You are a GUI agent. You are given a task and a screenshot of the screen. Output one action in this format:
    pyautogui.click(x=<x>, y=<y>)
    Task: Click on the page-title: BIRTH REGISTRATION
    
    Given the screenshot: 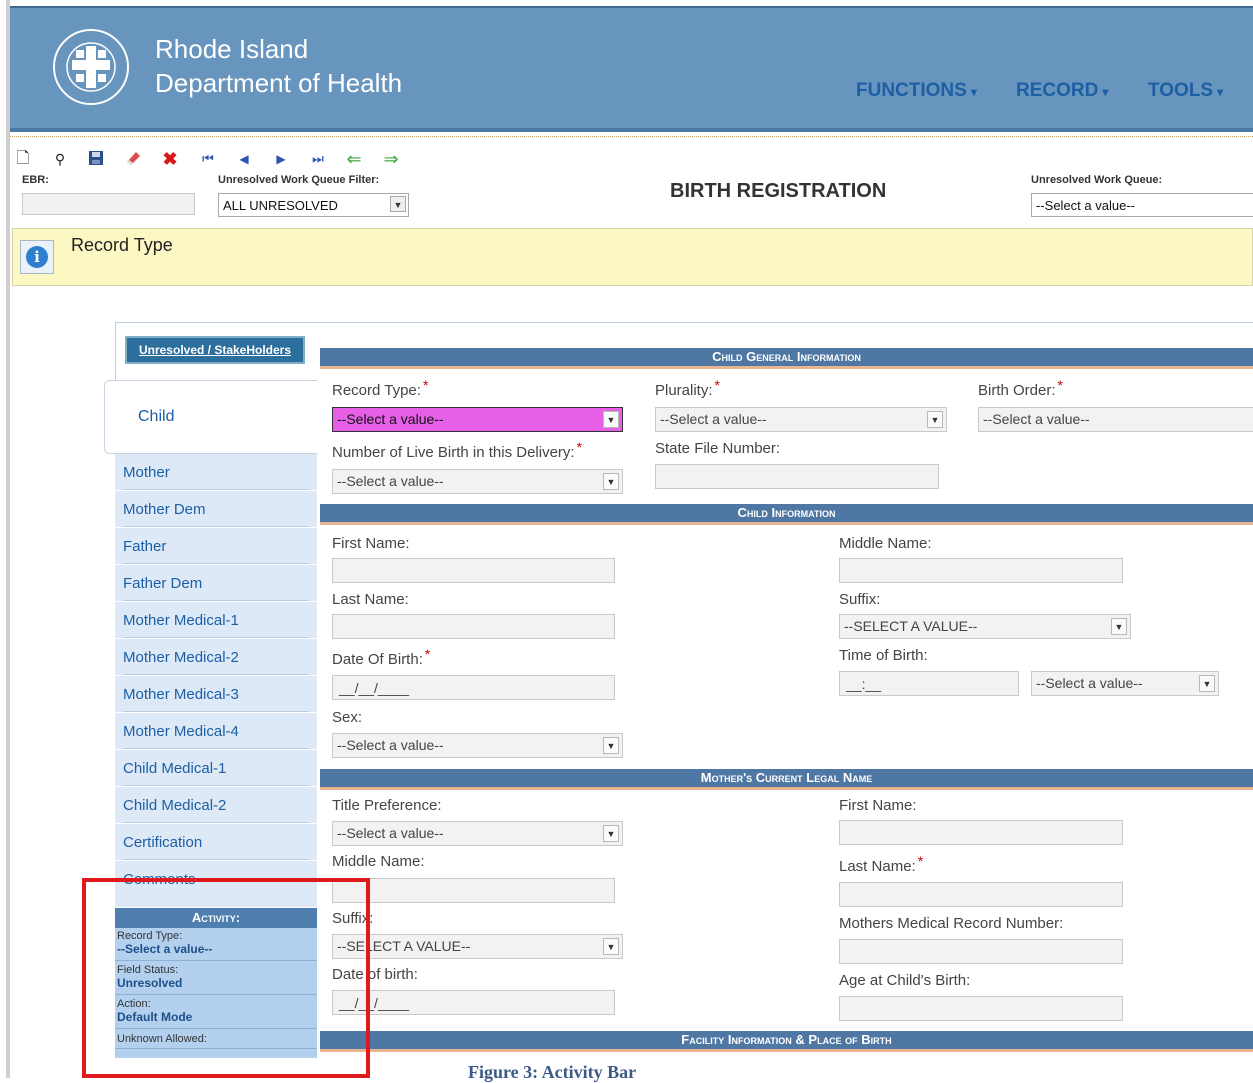 What is the action you would take?
    pyautogui.click(x=778, y=191)
    